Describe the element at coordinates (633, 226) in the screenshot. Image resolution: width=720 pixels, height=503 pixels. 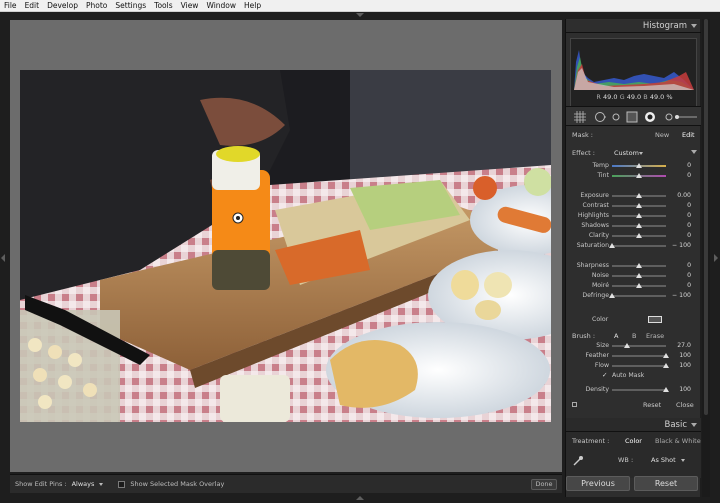
I see `slider-shadows: Shadows 0` at that location.